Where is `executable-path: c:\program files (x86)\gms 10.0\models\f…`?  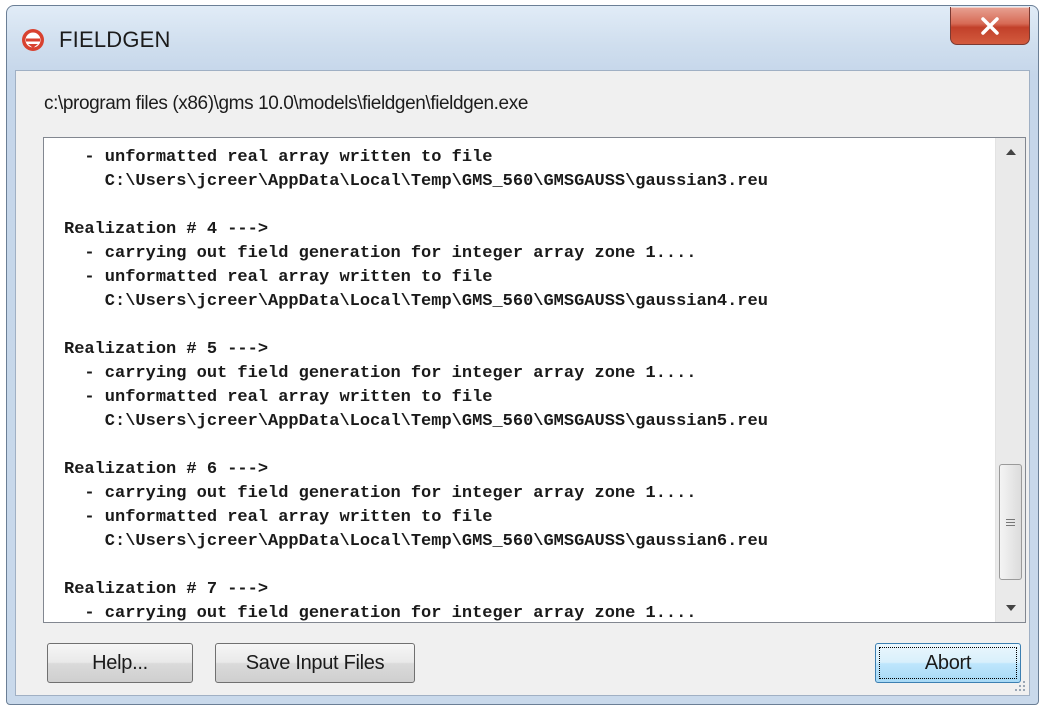 executable-path: c:\program files (x86)\gms 10.0\models\f… is located at coordinates (286, 103).